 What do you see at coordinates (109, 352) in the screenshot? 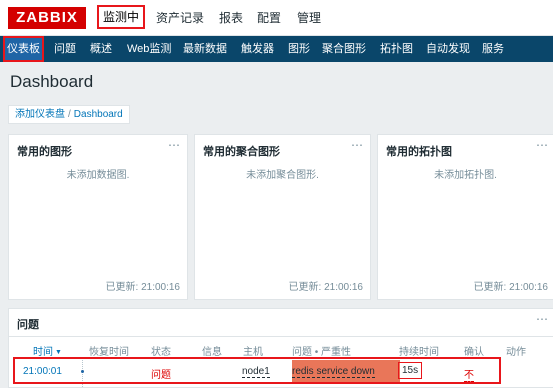
I see `column-recovery-time: 恢复时间` at bounding box center [109, 352].